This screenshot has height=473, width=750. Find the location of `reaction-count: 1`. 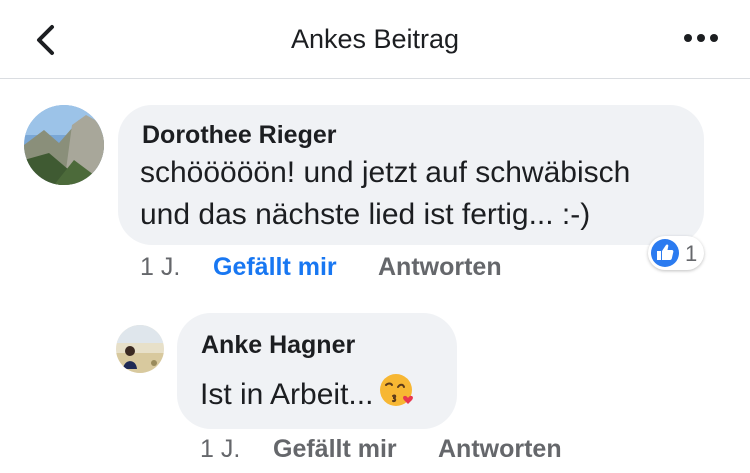

reaction-count: 1 is located at coordinates (691, 253).